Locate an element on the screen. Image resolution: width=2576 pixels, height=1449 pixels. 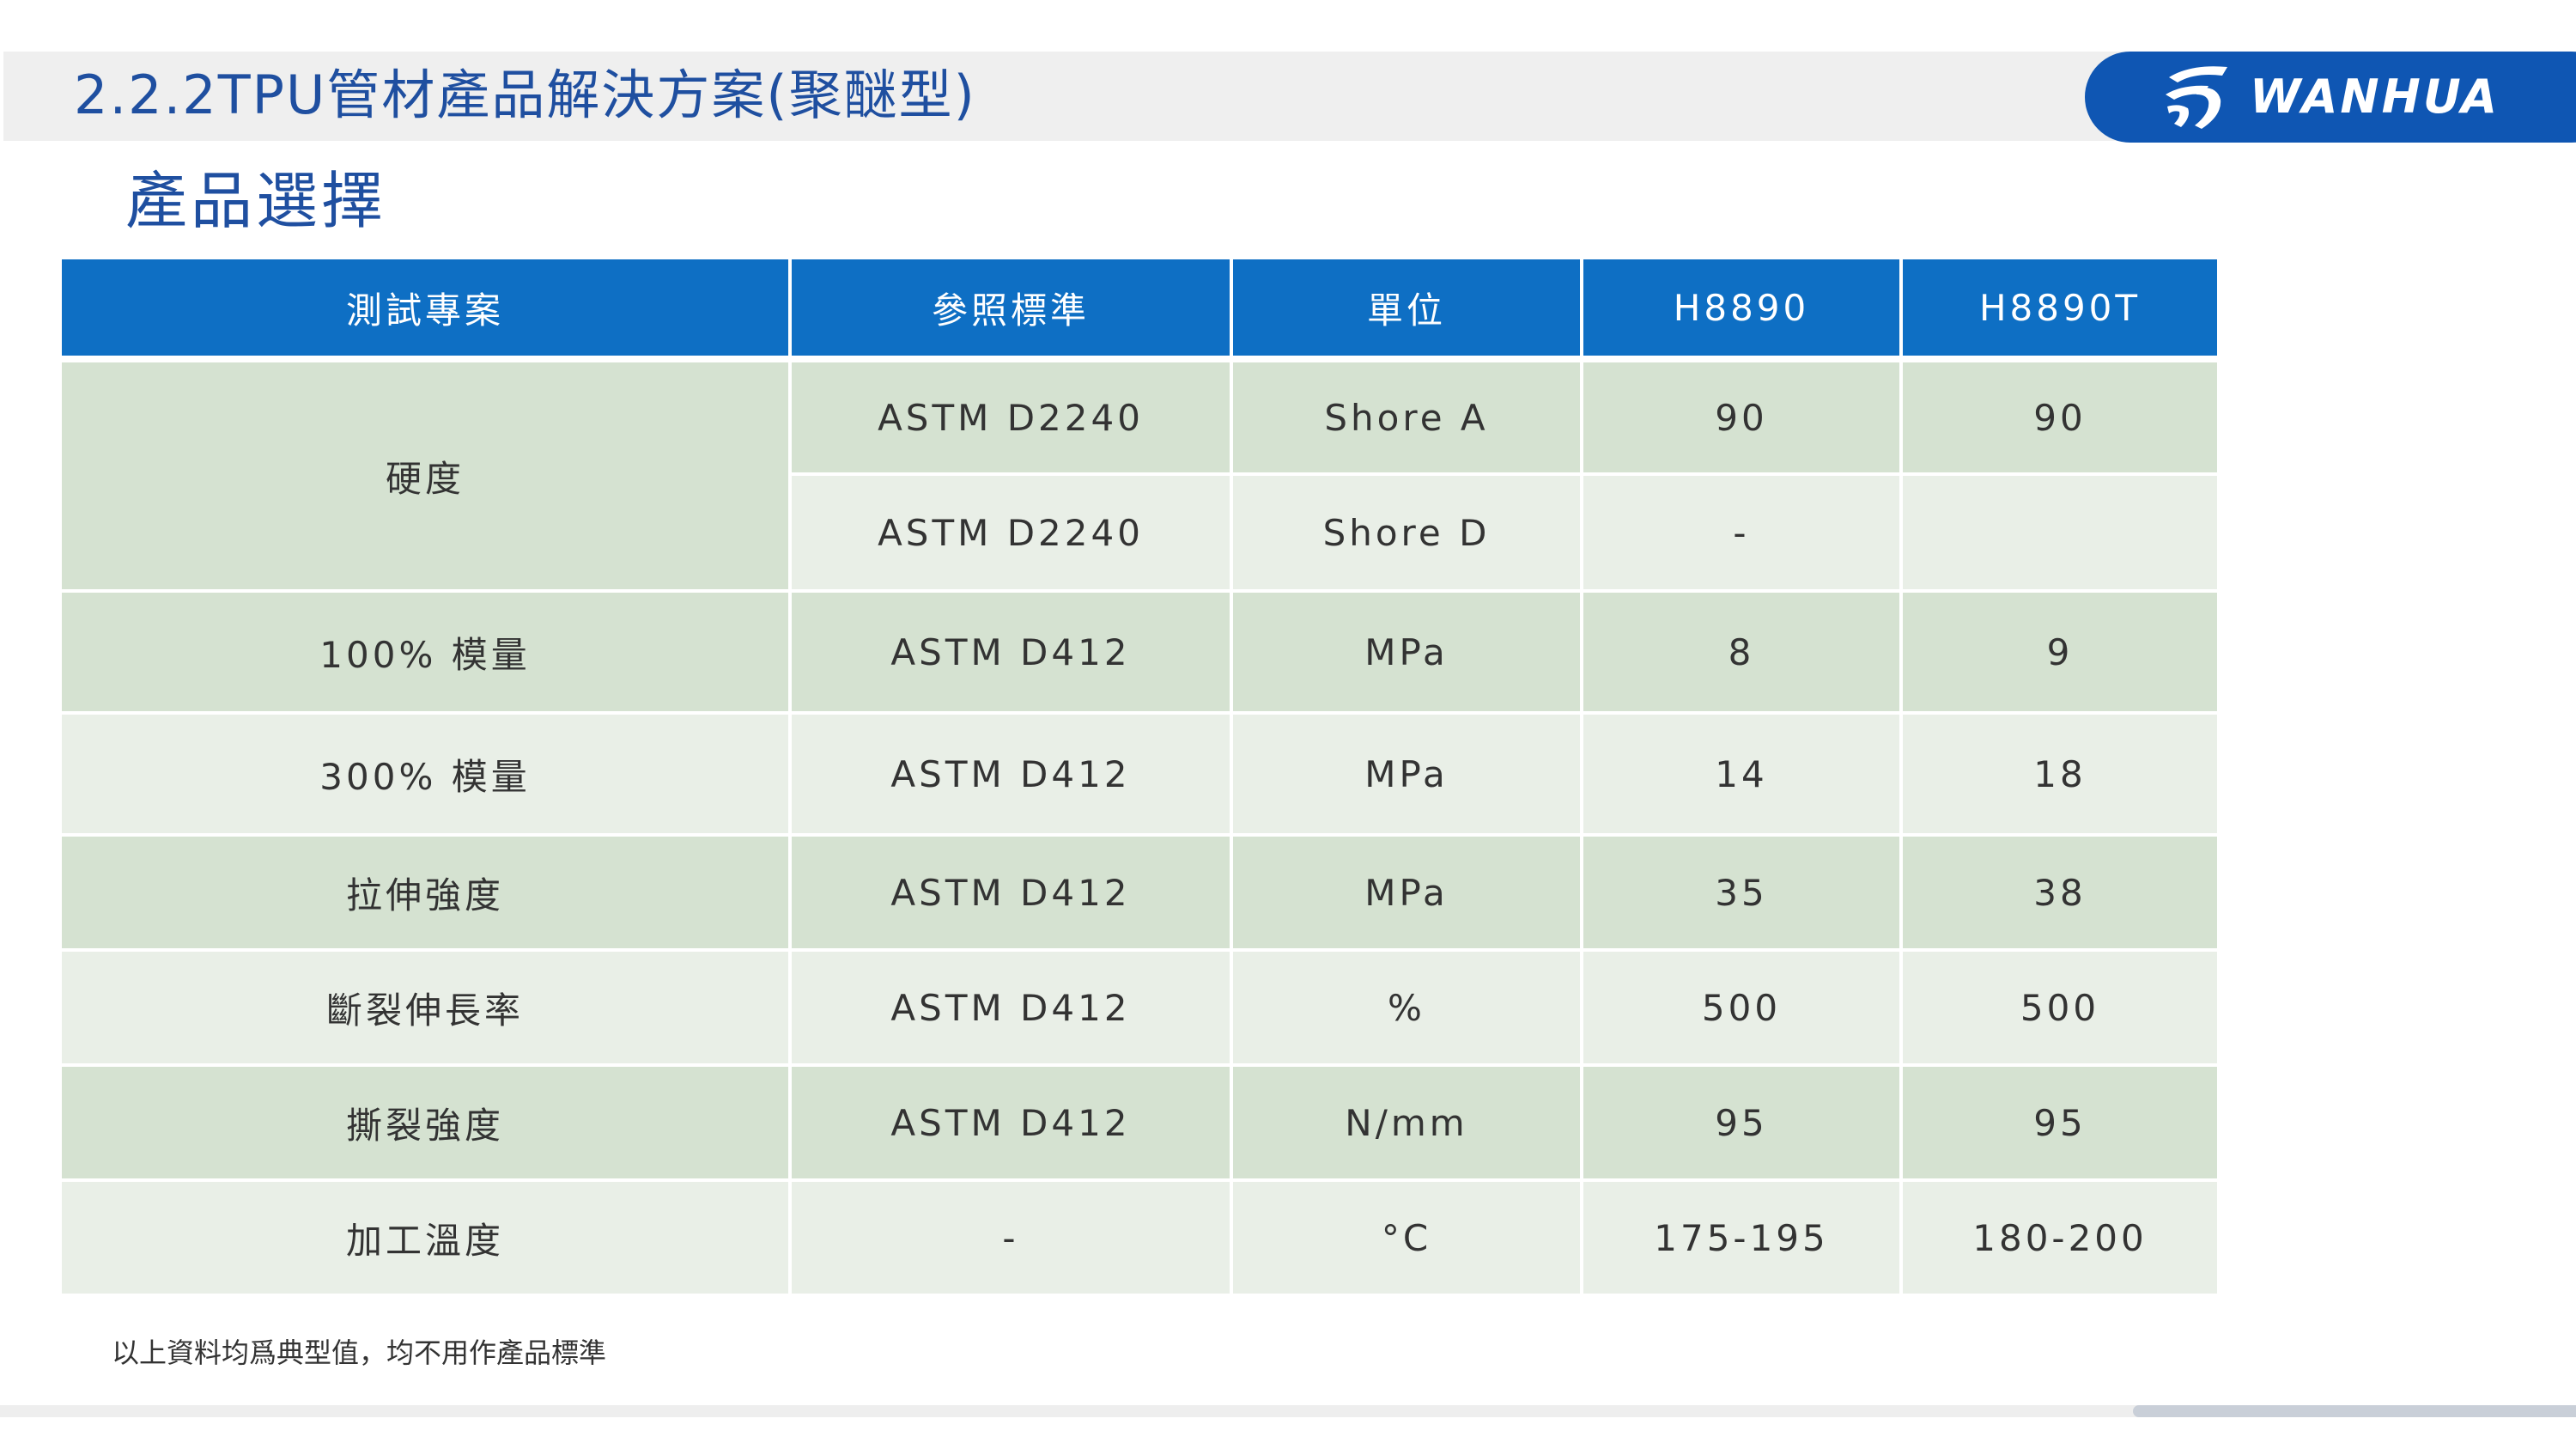
column-header-test-item: 測試專案 is located at coordinates (425, 310).